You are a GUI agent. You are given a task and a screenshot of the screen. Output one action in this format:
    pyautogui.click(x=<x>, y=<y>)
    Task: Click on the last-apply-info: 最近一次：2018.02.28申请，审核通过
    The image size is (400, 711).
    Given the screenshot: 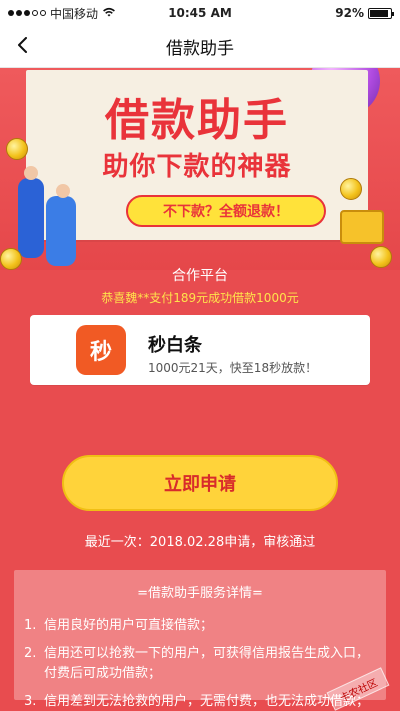 What is the action you would take?
    pyautogui.click(x=200, y=542)
    